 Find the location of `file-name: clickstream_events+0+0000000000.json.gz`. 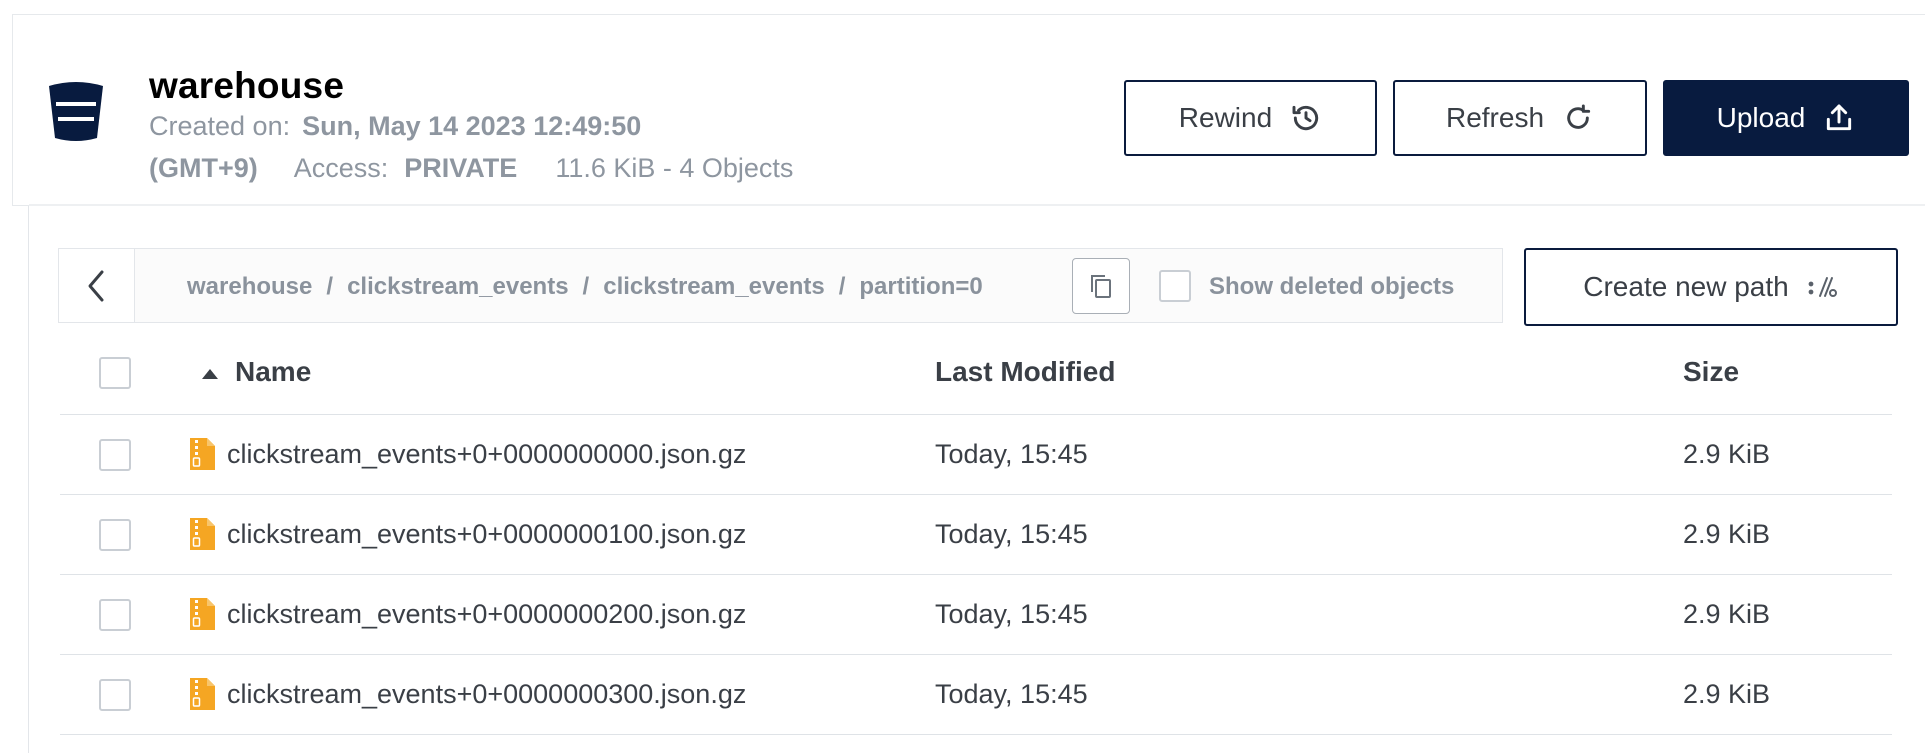

file-name: clickstream_events+0+0000000000.json.gz is located at coordinates (486, 454).